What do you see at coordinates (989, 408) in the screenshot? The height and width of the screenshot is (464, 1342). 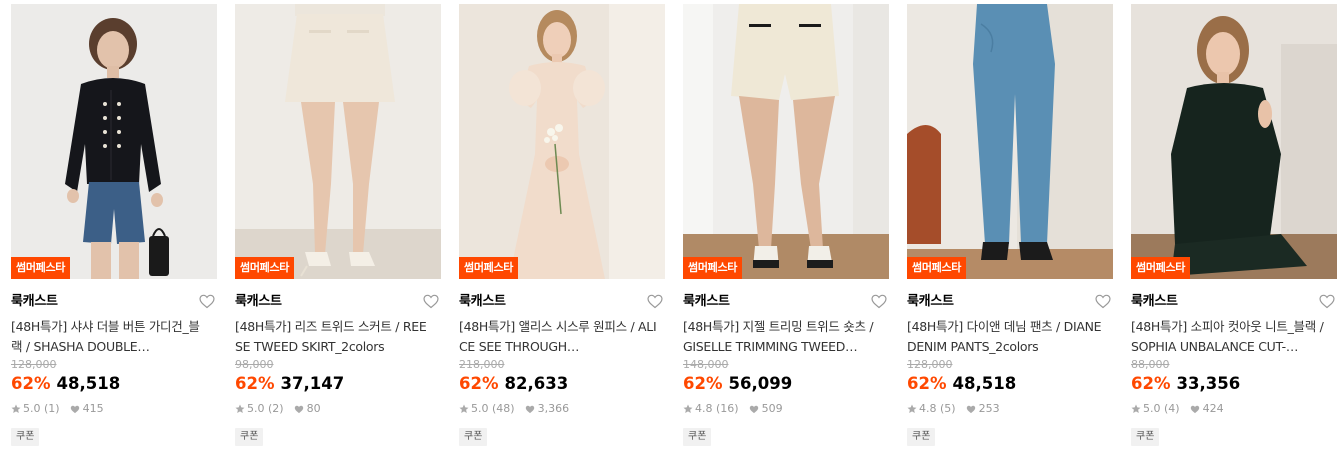 I see `likes-count: 253` at bounding box center [989, 408].